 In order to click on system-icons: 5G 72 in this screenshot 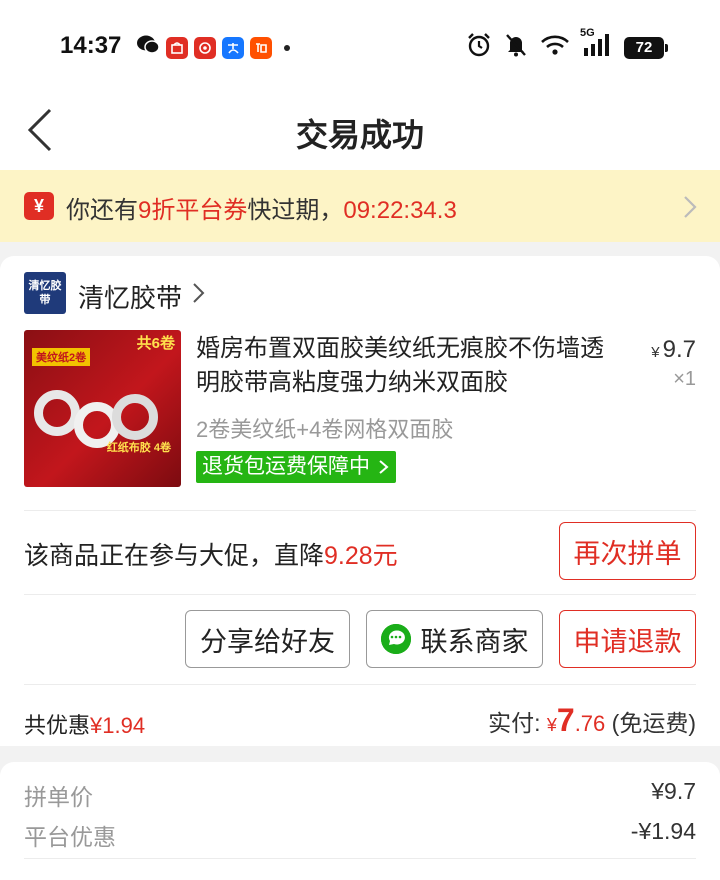, I will do `click(567, 45)`.